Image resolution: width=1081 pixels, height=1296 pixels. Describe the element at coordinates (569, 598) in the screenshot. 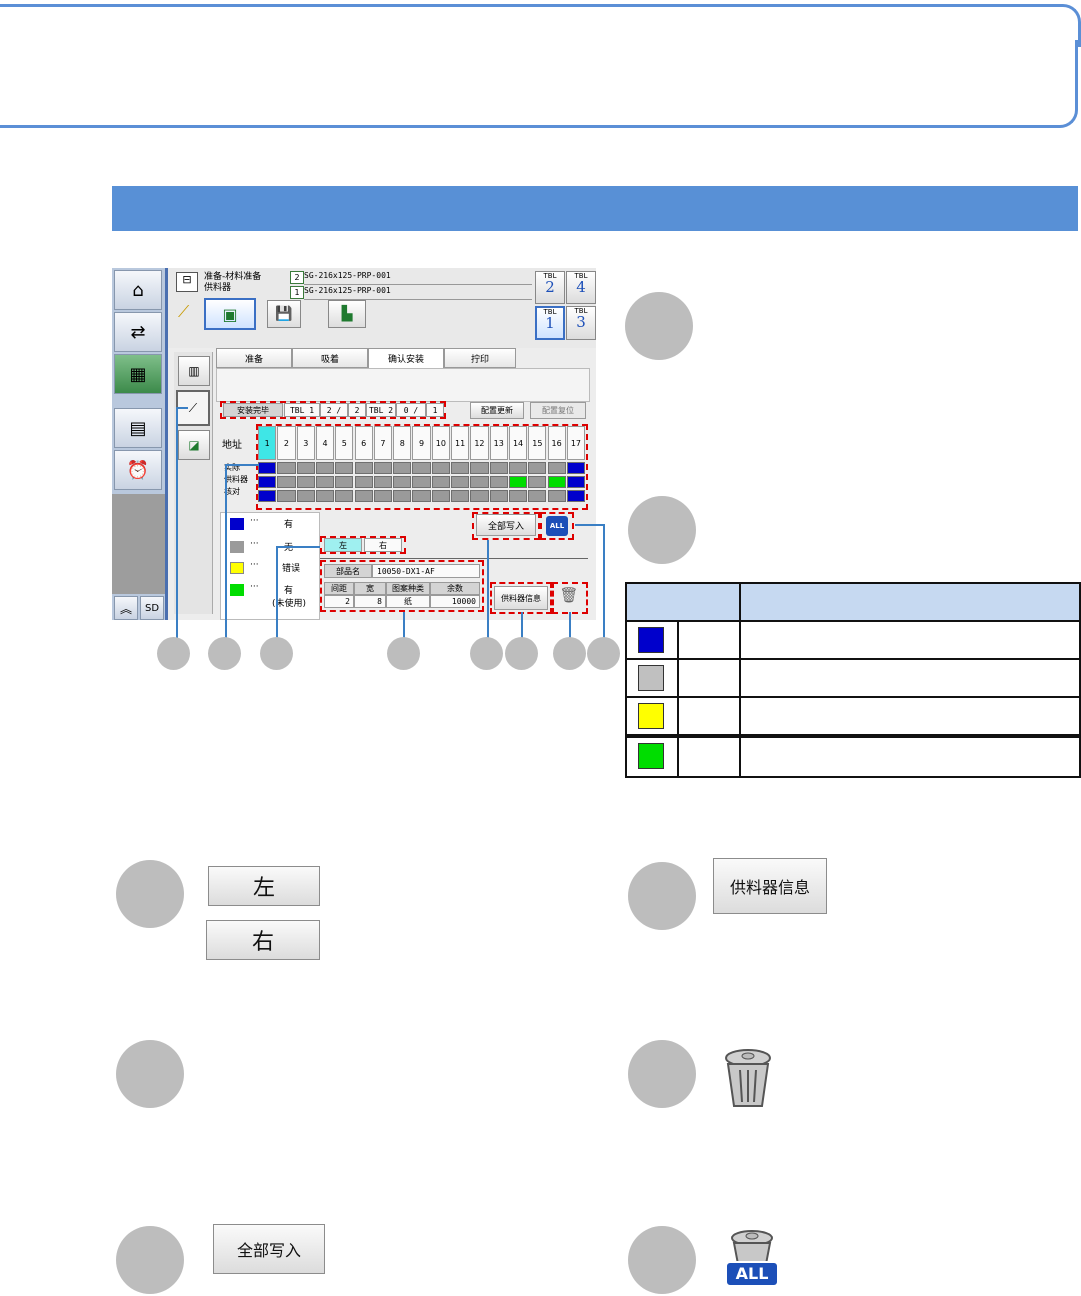

I see `trash-icon: 🗑` at that location.